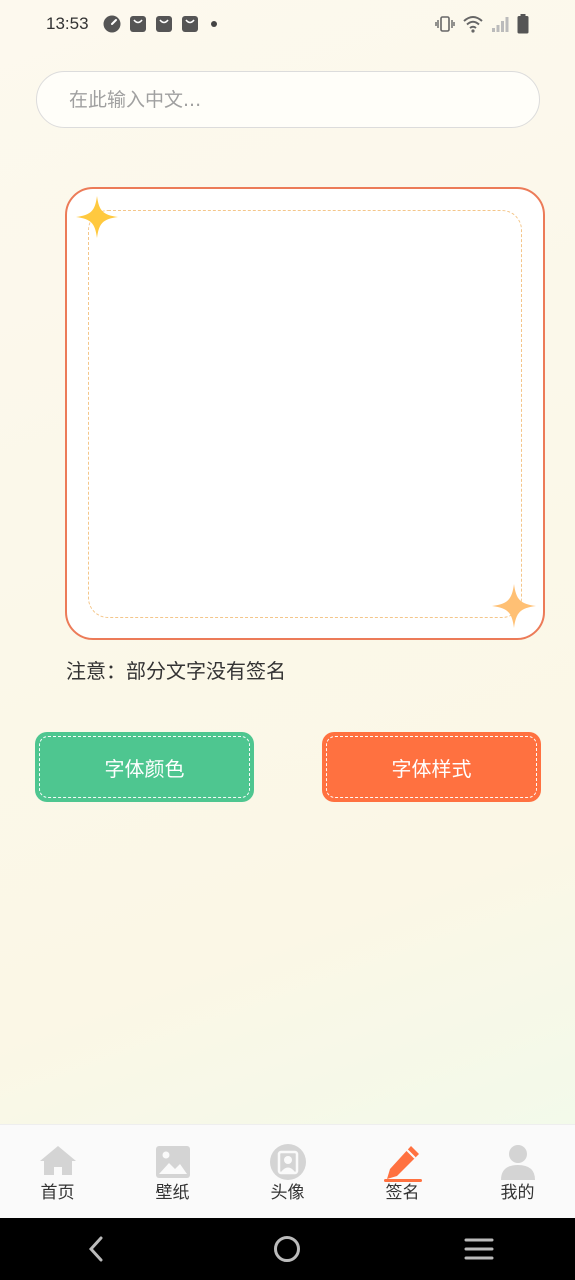 This screenshot has width=575, height=1280. Describe the element at coordinates (57, 1160) in the screenshot. I see `home-icon` at that location.